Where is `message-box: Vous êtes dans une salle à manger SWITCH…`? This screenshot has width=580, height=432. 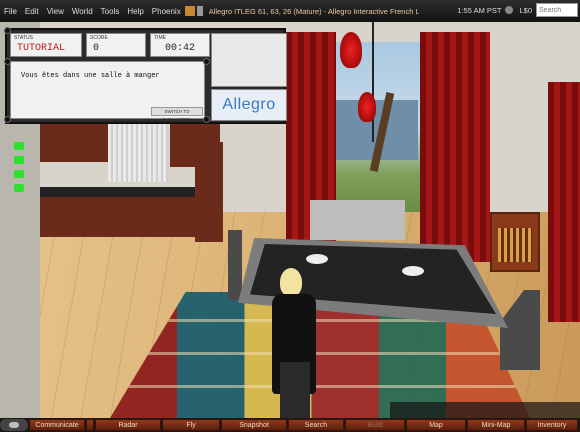
message-box: Vous êtes dans une salle à manger SWITCH… is located at coordinates (107, 91).